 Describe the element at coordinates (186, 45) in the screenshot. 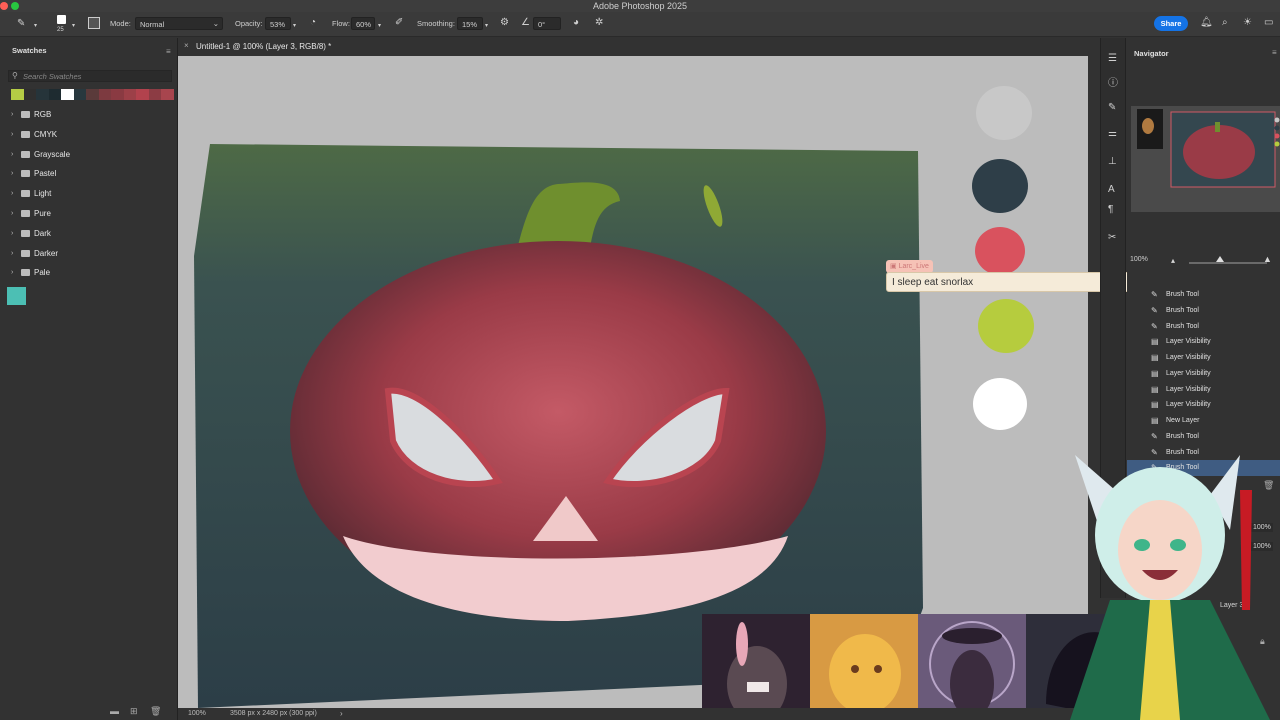

I see `close-icon: ×` at that location.